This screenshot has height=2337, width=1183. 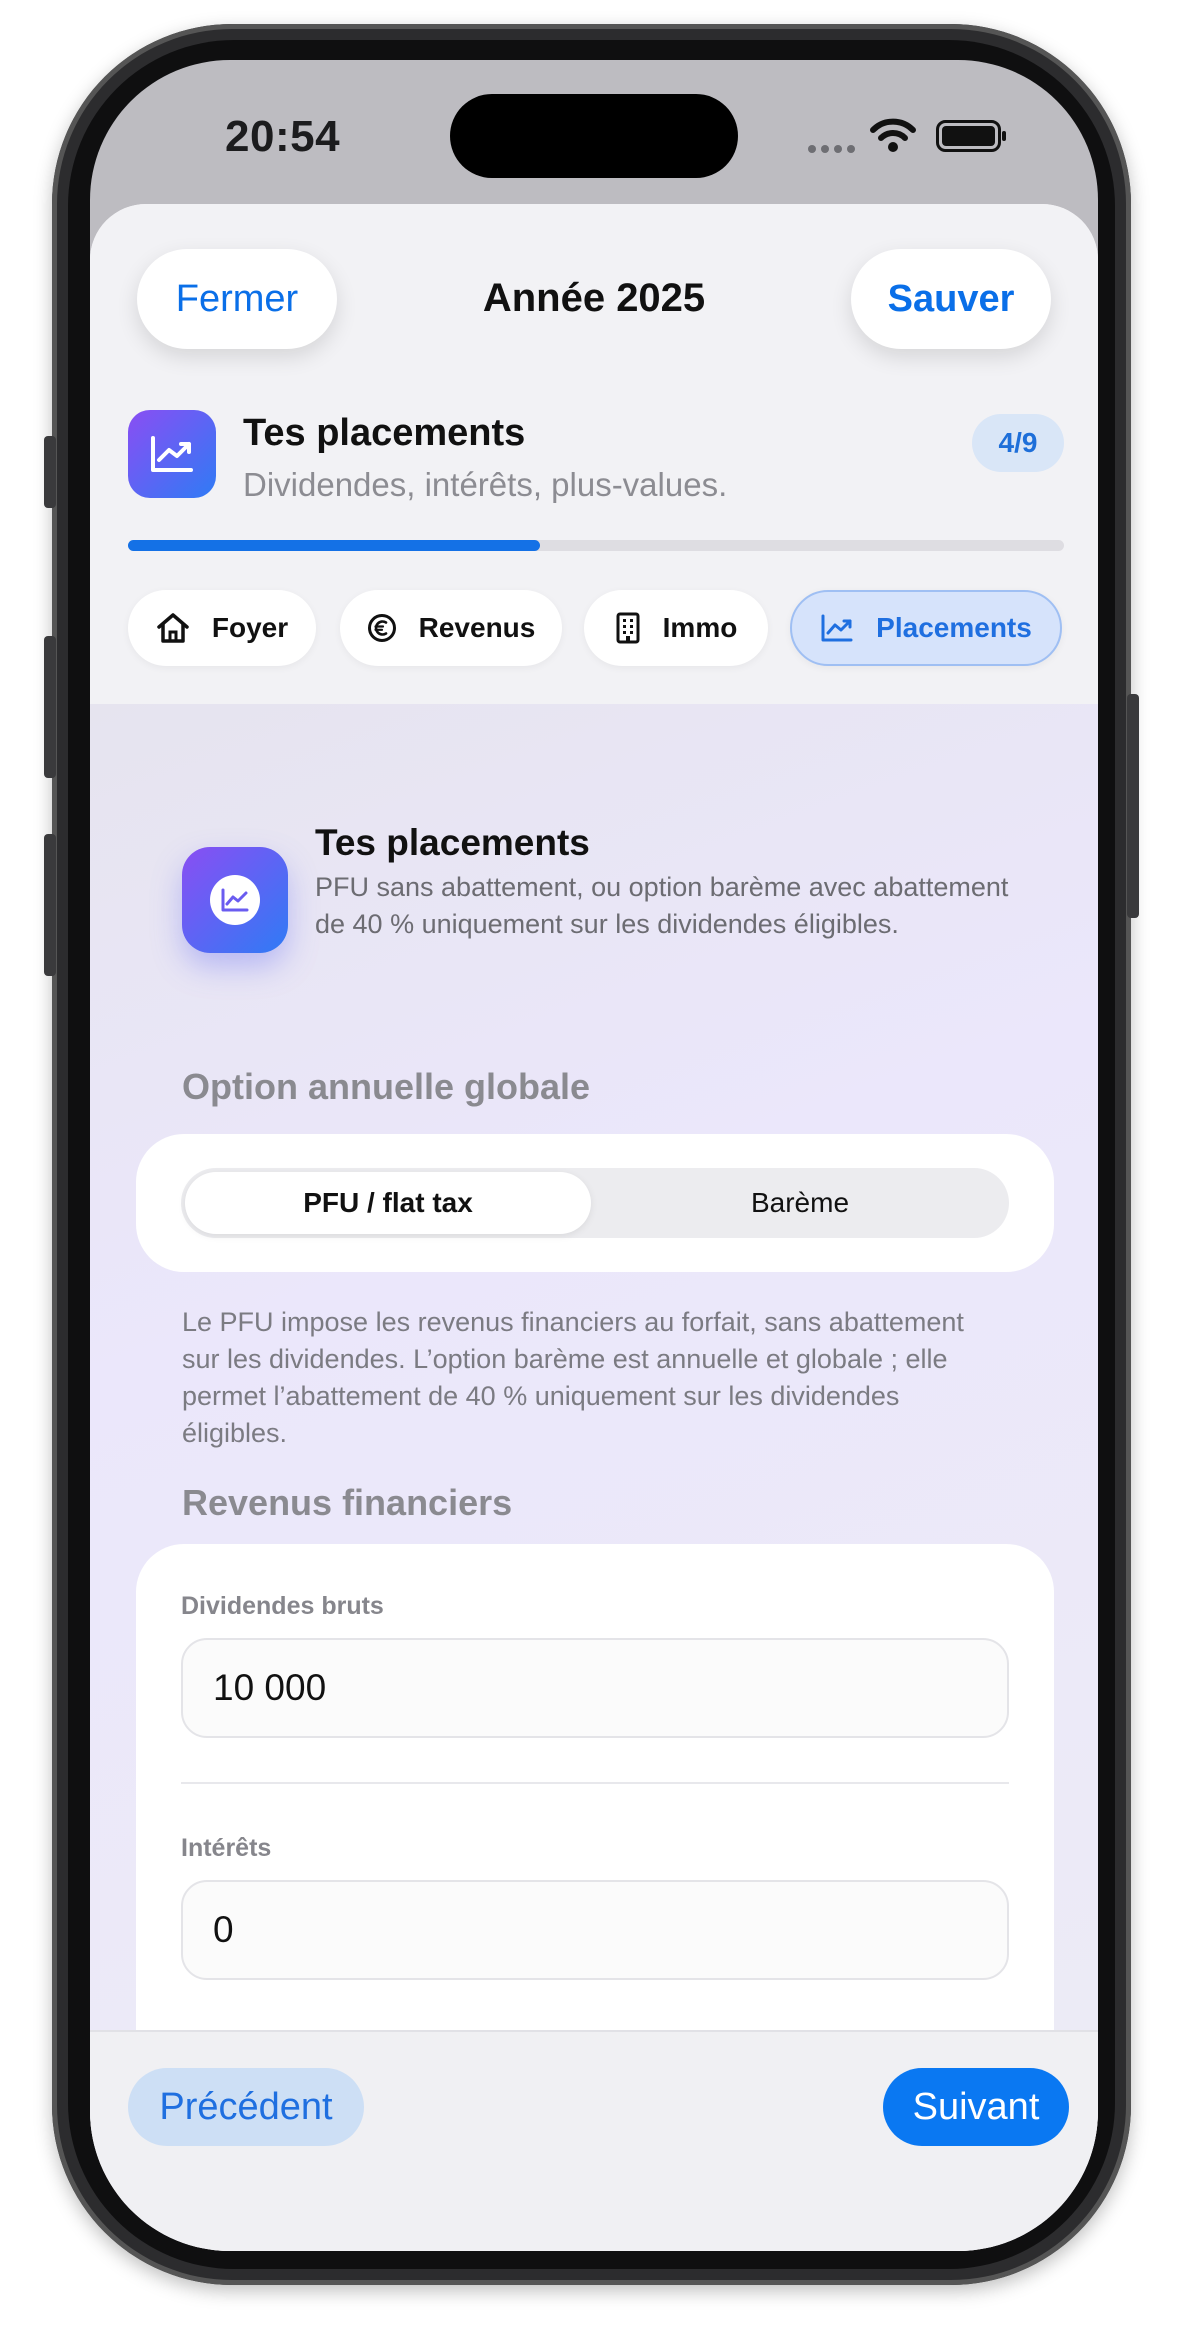 I want to click on dynamic-island, so click(x=594, y=136).